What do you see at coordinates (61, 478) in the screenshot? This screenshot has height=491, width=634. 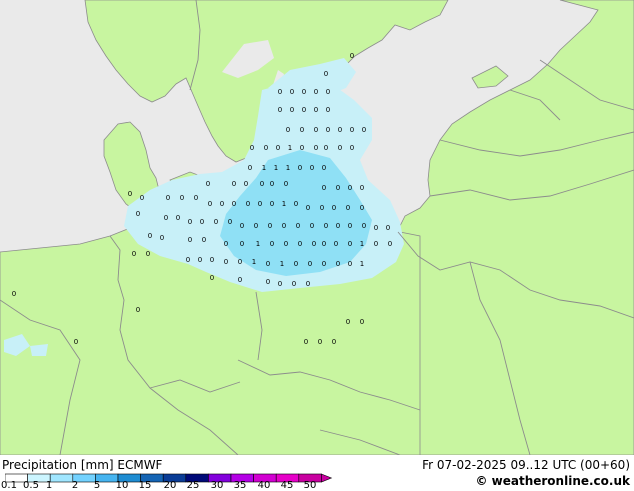 I see `colorbar-swatch` at bounding box center [61, 478].